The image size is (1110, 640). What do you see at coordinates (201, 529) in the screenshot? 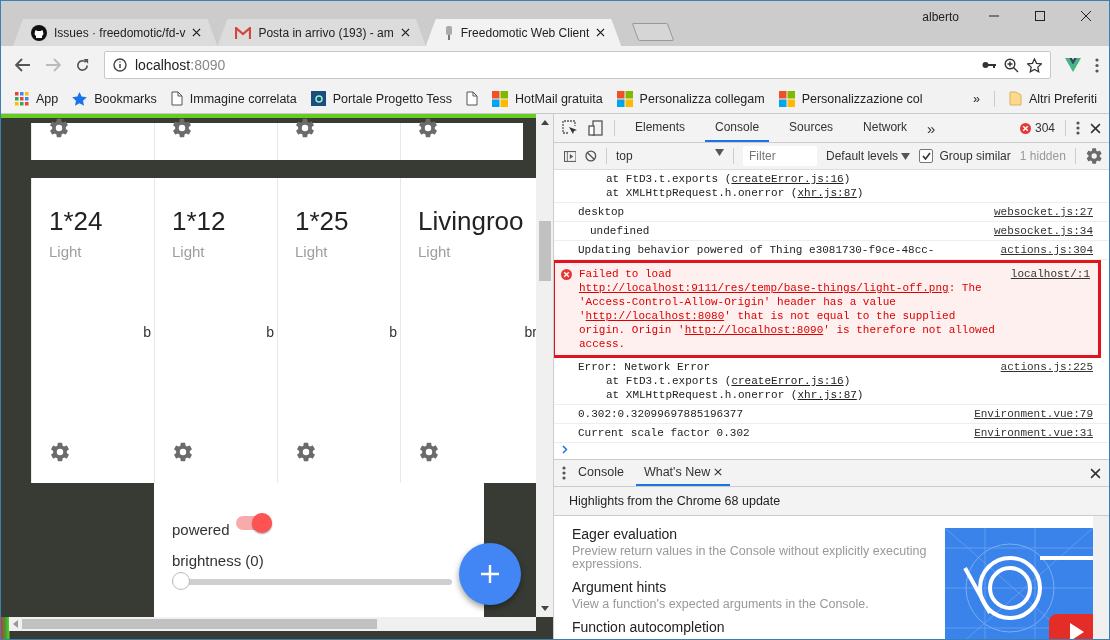
I see `toggle-label: powered` at bounding box center [201, 529].